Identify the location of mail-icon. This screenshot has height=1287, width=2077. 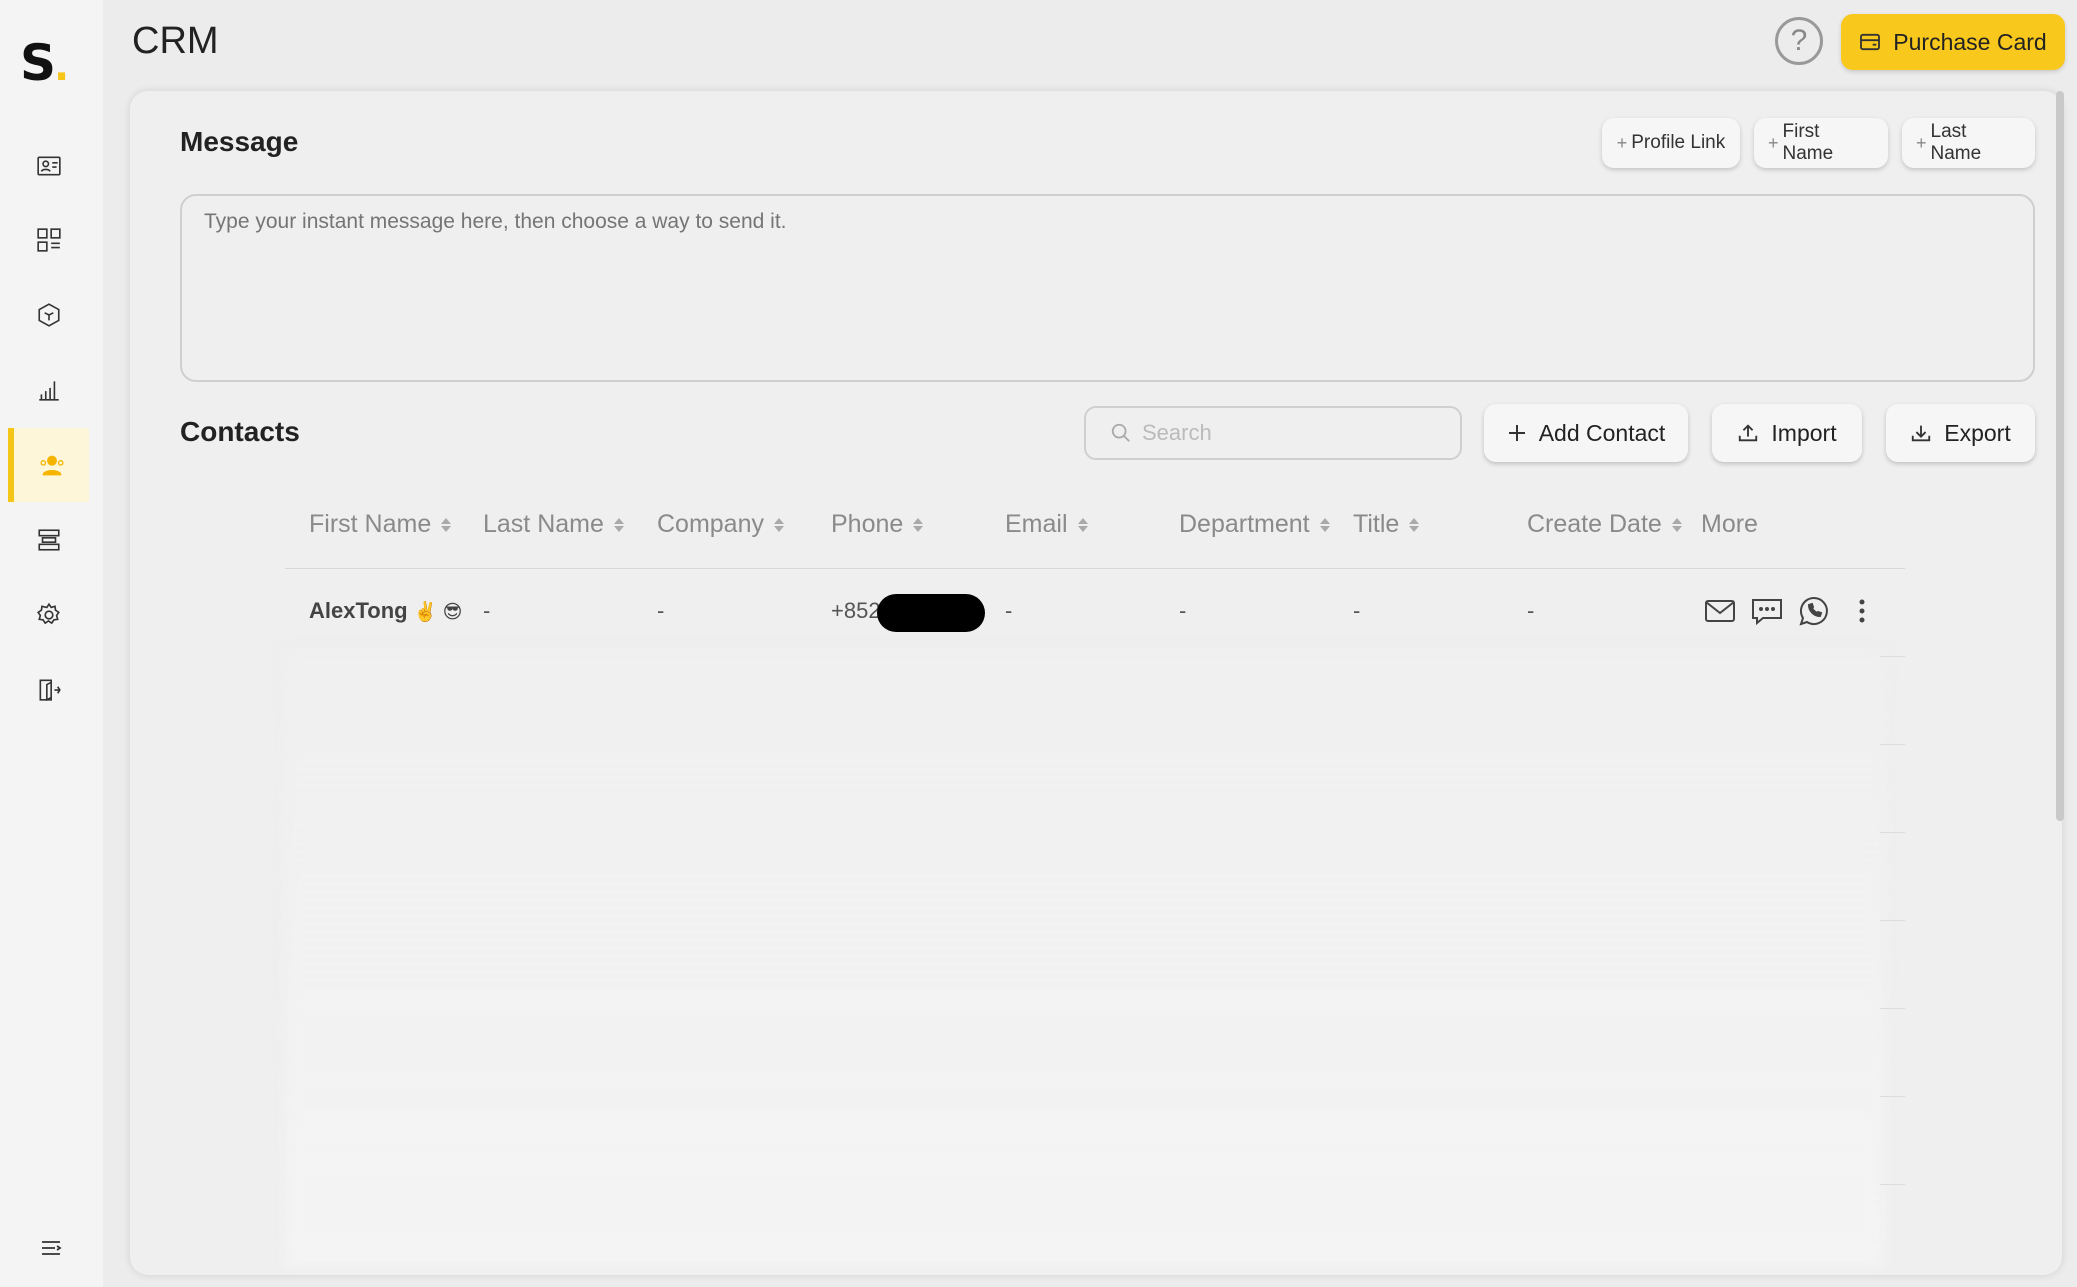
(1720, 611).